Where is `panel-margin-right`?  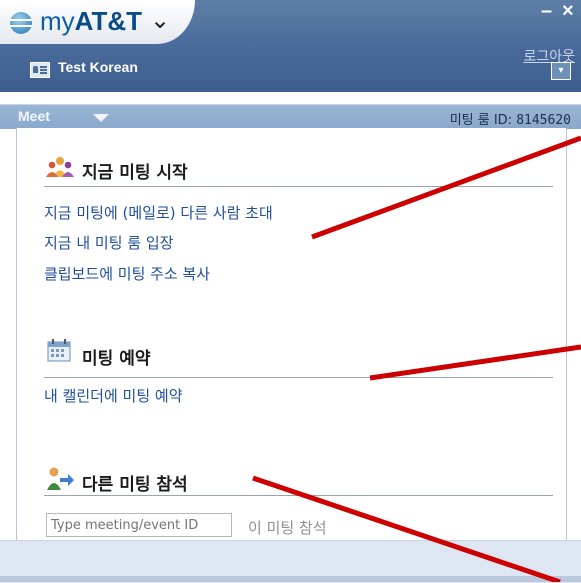 panel-margin-right is located at coordinates (573, 317).